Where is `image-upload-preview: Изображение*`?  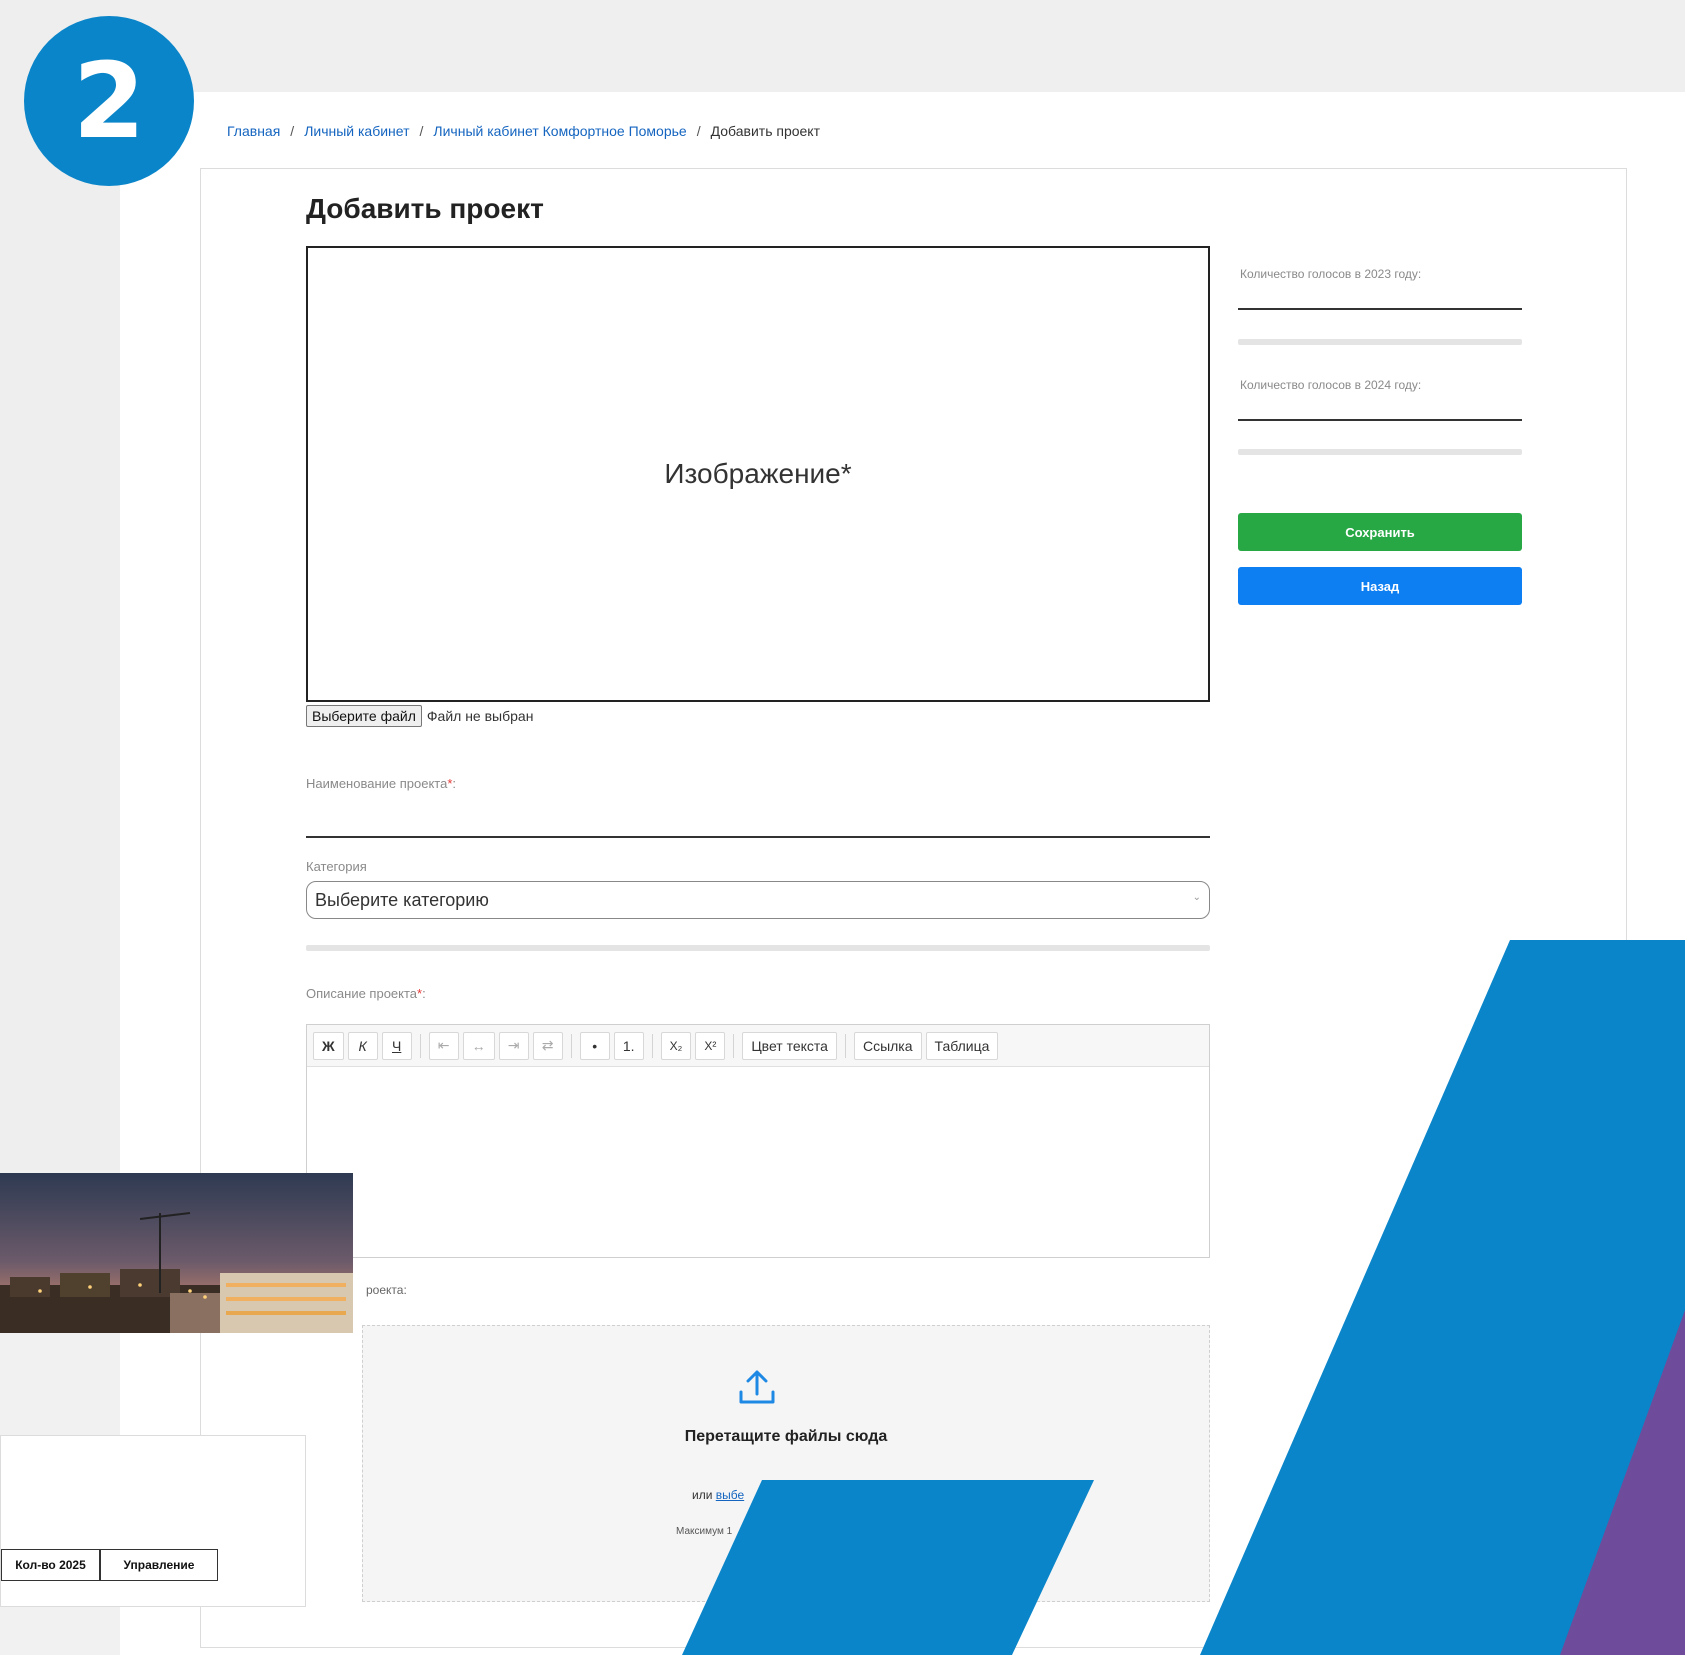
image-upload-preview: Изображение* is located at coordinates (758, 474).